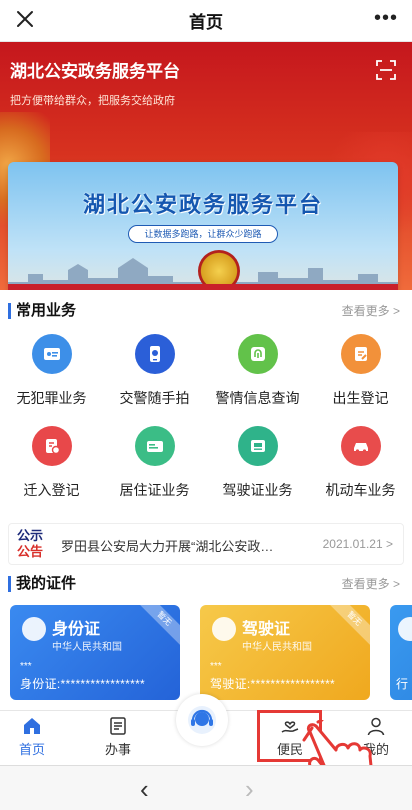 The height and width of the screenshot is (810, 412). I want to click on tab-label: 办事, so click(117, 749).